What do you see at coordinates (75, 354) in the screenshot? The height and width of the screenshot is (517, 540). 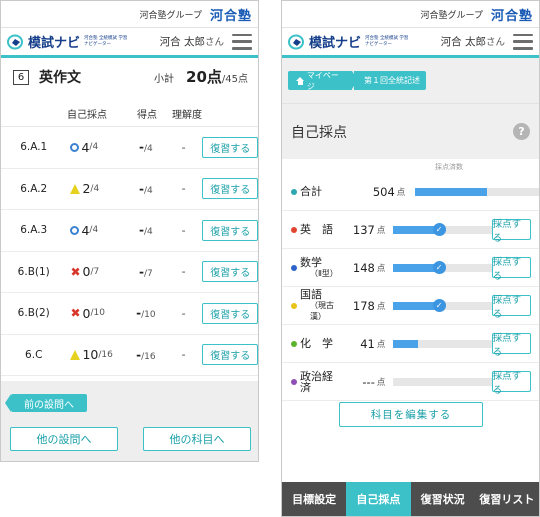 I see `partial-triangle-icon` at bounding box center [75, 354].